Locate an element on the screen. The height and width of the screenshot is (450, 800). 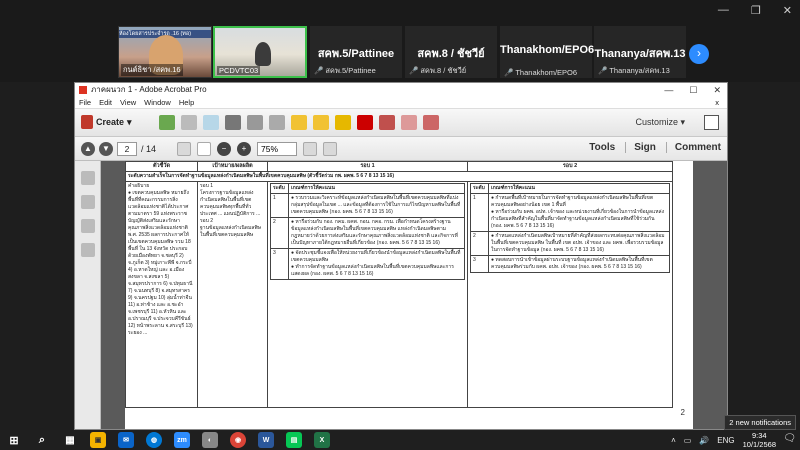
menu-bar: File Edit View Window Help x is located at coordinates (401, 103).